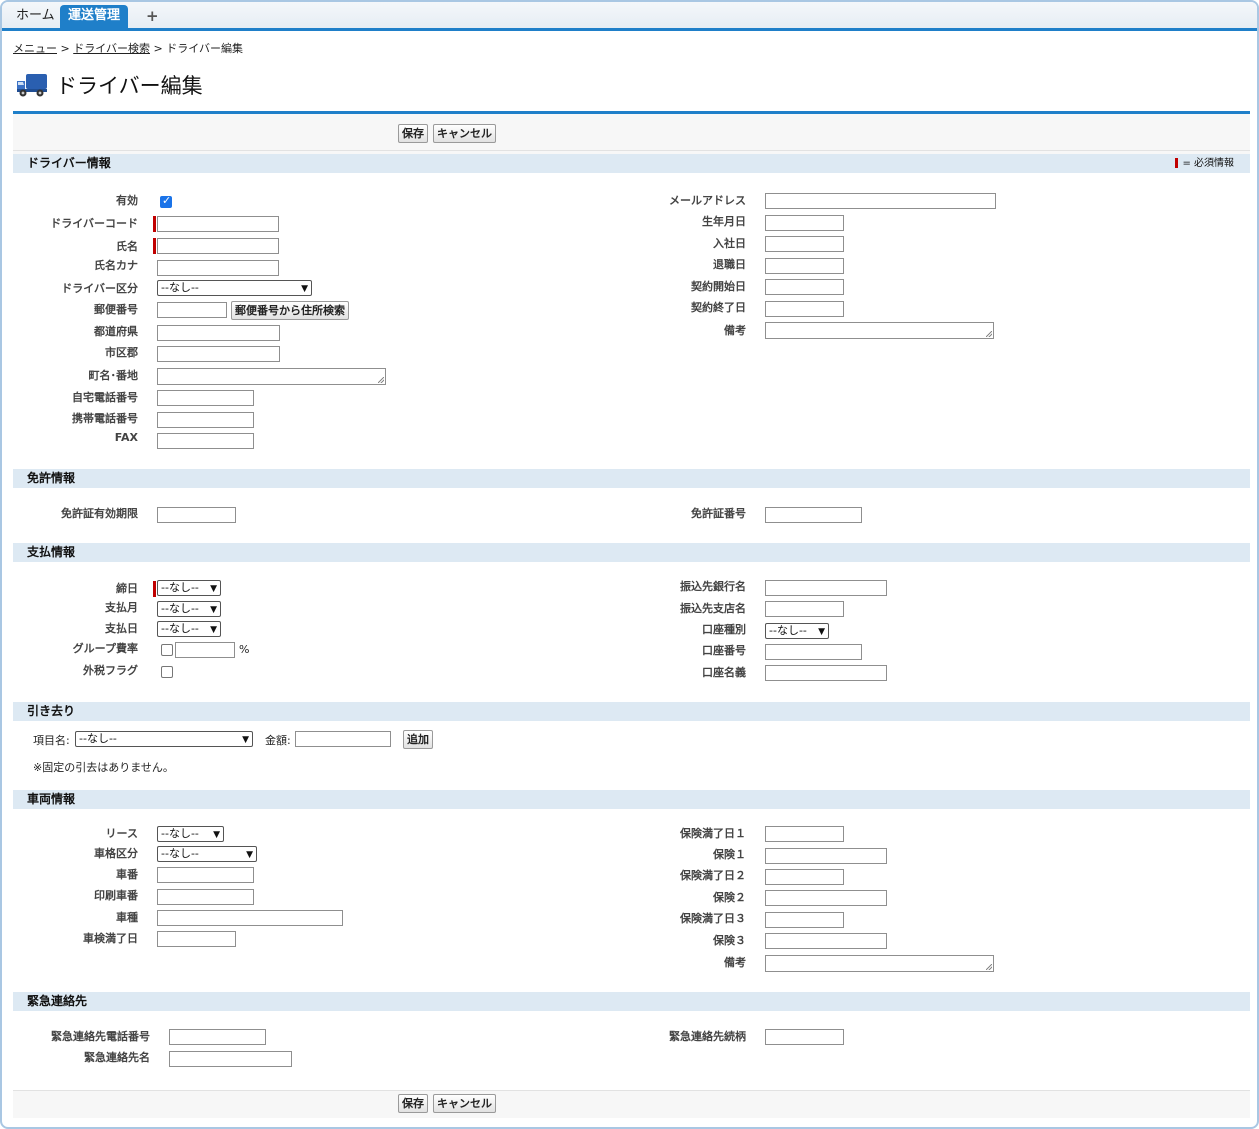 This screenshot has height=1129, width=1259. I want to click on insurance-1-input, so click(826, 856).